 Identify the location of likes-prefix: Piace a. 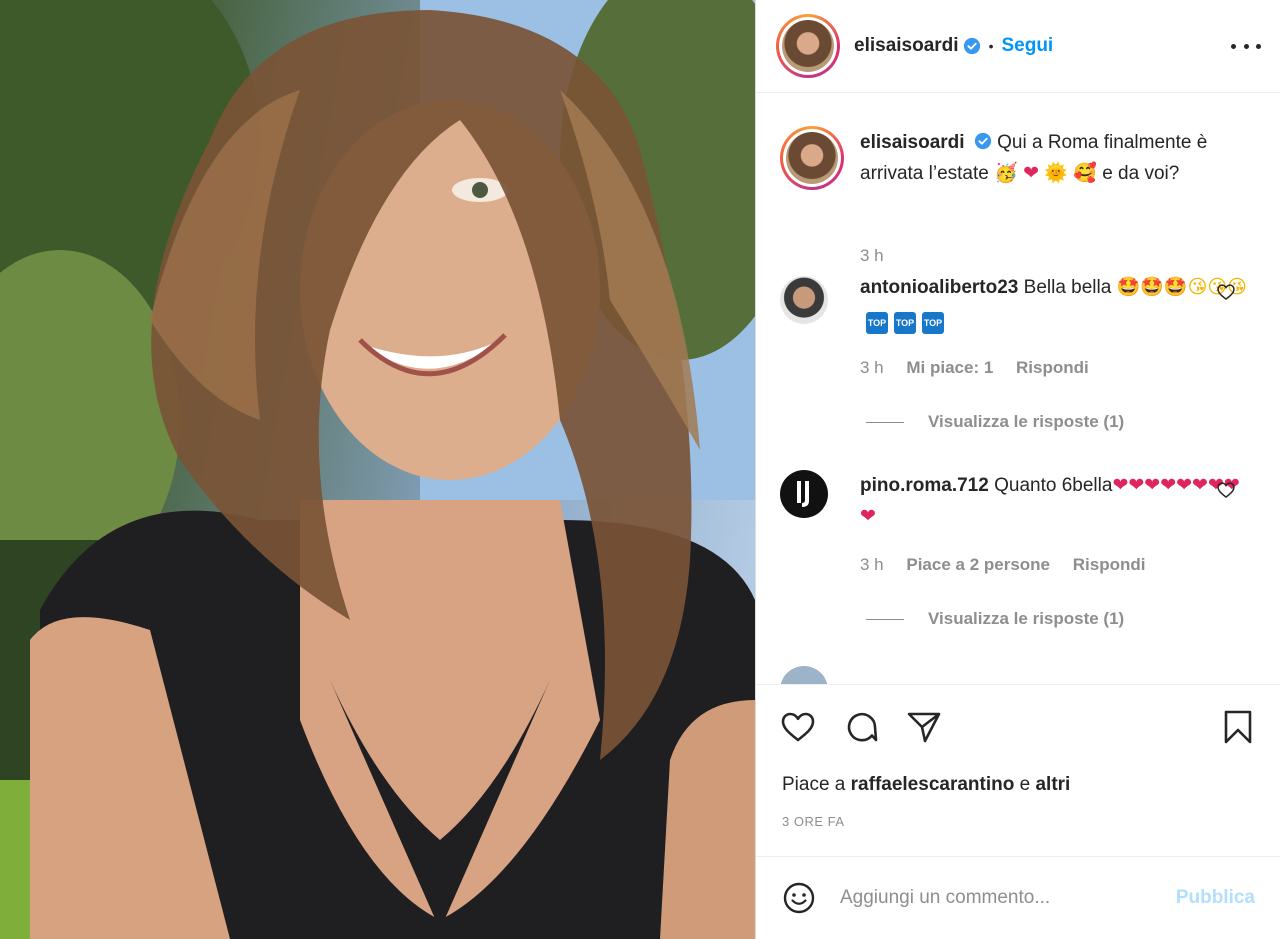
(814, 784).